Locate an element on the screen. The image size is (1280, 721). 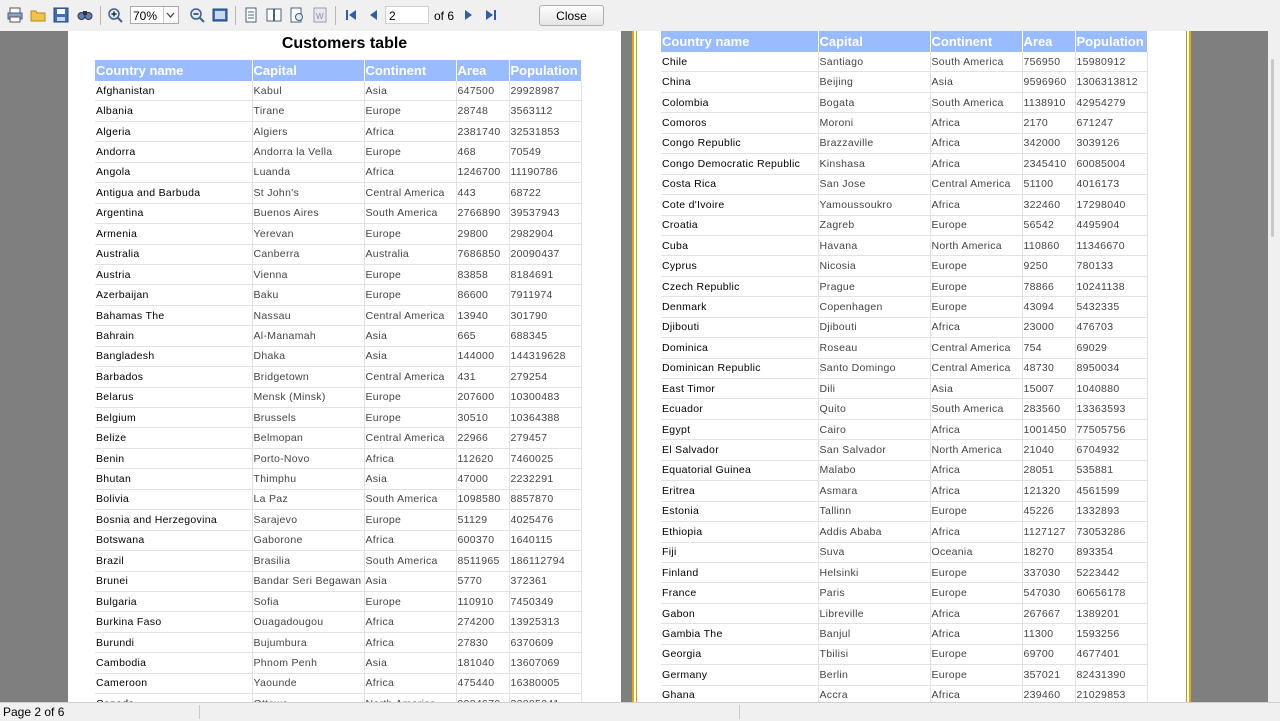
table-cell: Asia is located at coordinates (410, 663).